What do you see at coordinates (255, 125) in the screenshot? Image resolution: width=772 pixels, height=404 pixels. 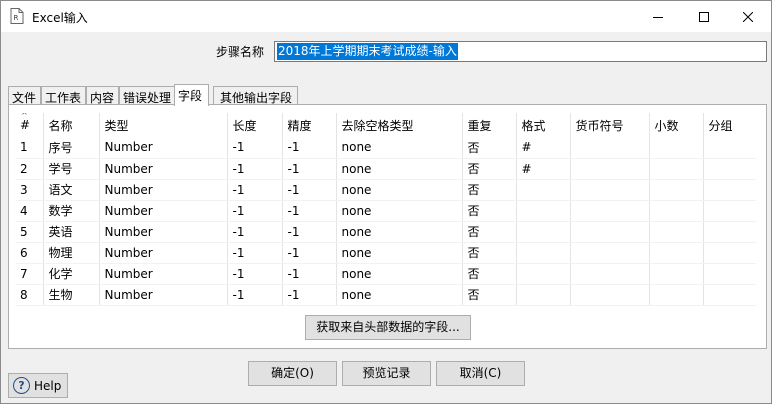 I see `column-header-length: 长度` at bounding box center [255, 125].